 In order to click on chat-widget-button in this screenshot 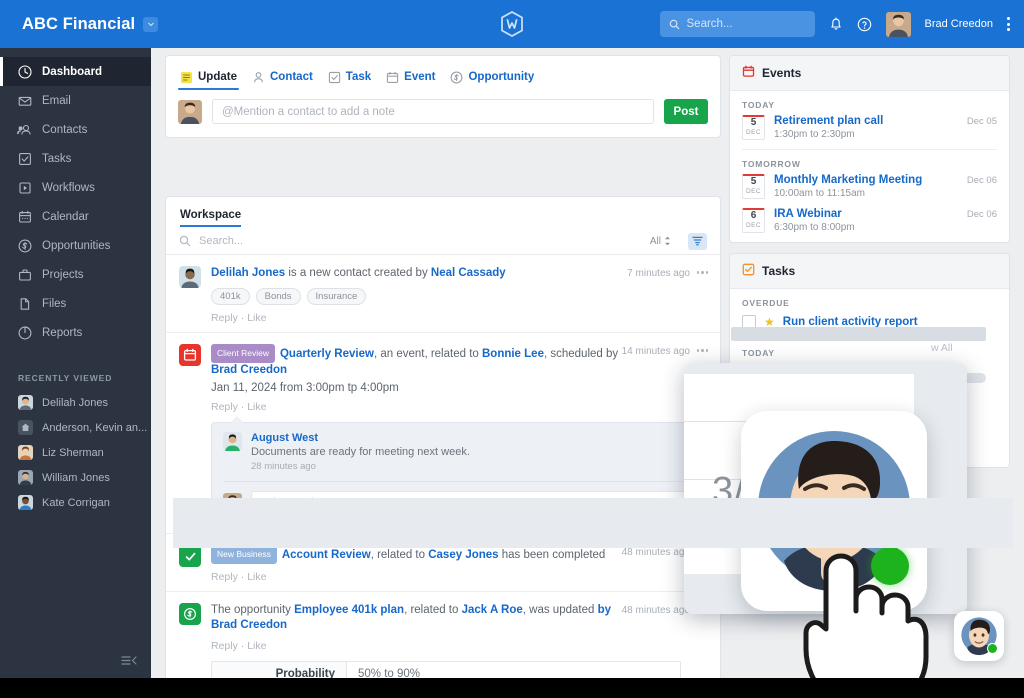, I will do `click(979, 636)`.